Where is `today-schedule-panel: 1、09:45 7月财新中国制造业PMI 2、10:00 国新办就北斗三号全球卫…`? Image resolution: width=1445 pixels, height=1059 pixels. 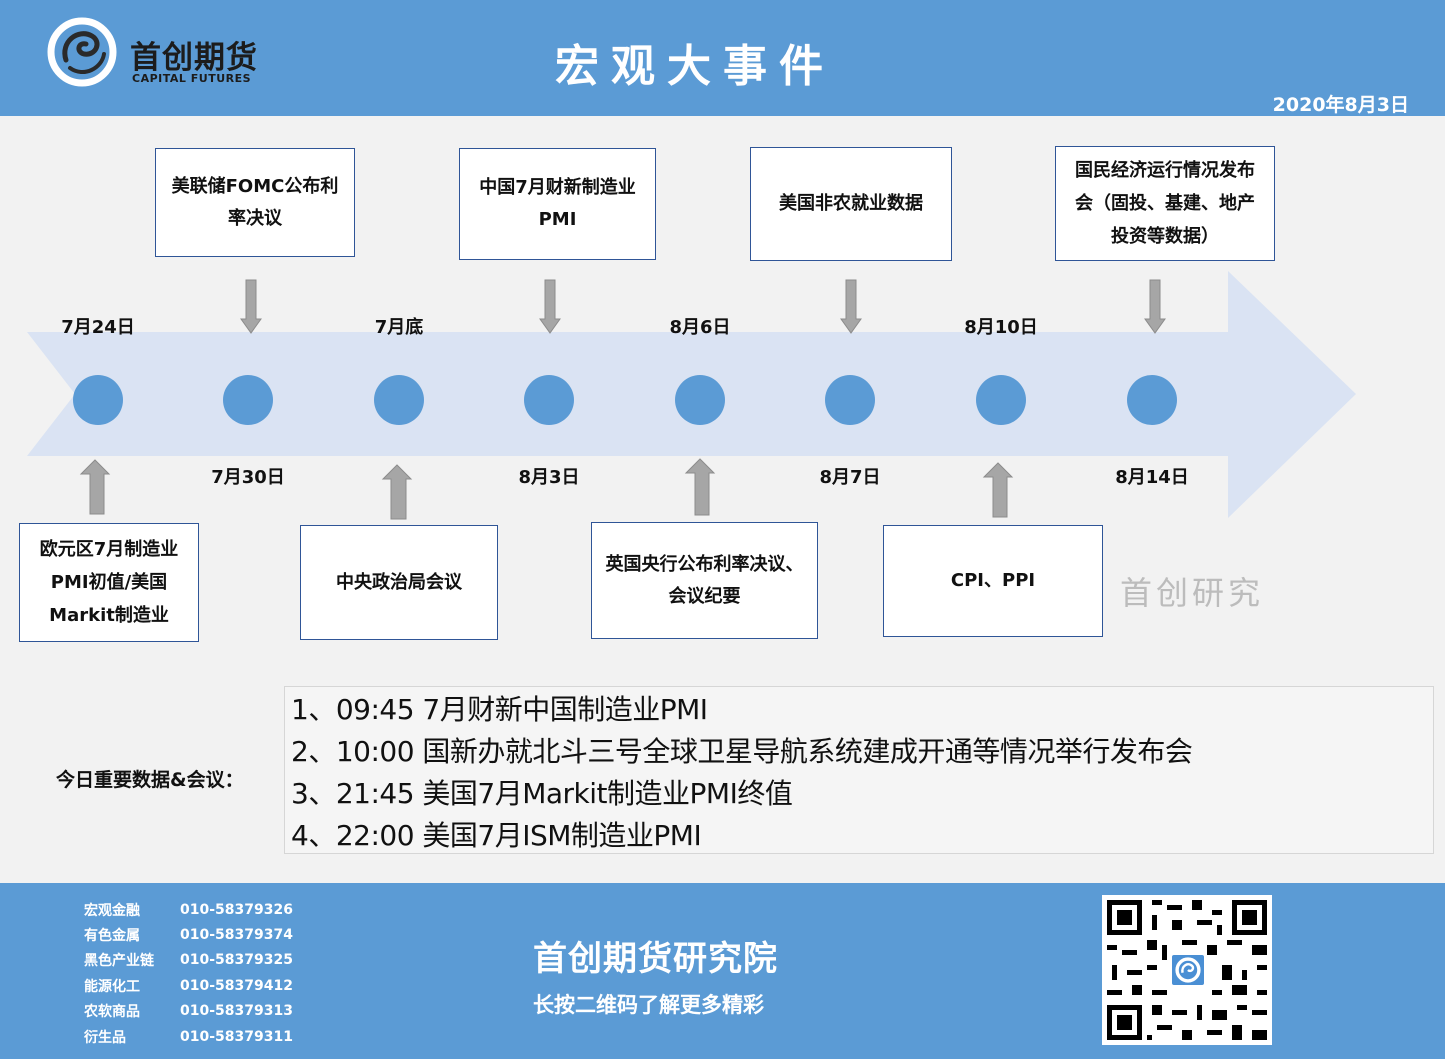 today-schedule-panel: 1、09:45 7月财新中国制造业PMI 2、10:00 国新办就北斗三号全球卫… is located at coordinates (859, 770).